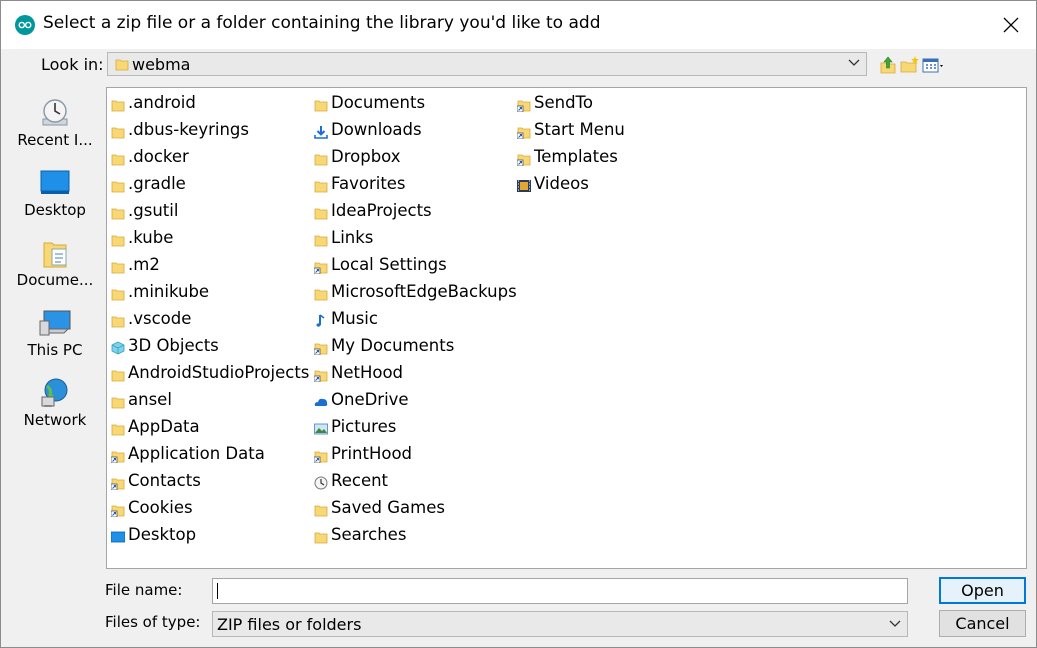  What do you see at coordinates (208, 429) in the screenshot?
I see `file-item-appdata: AppData` at bounding box center [208, 429].